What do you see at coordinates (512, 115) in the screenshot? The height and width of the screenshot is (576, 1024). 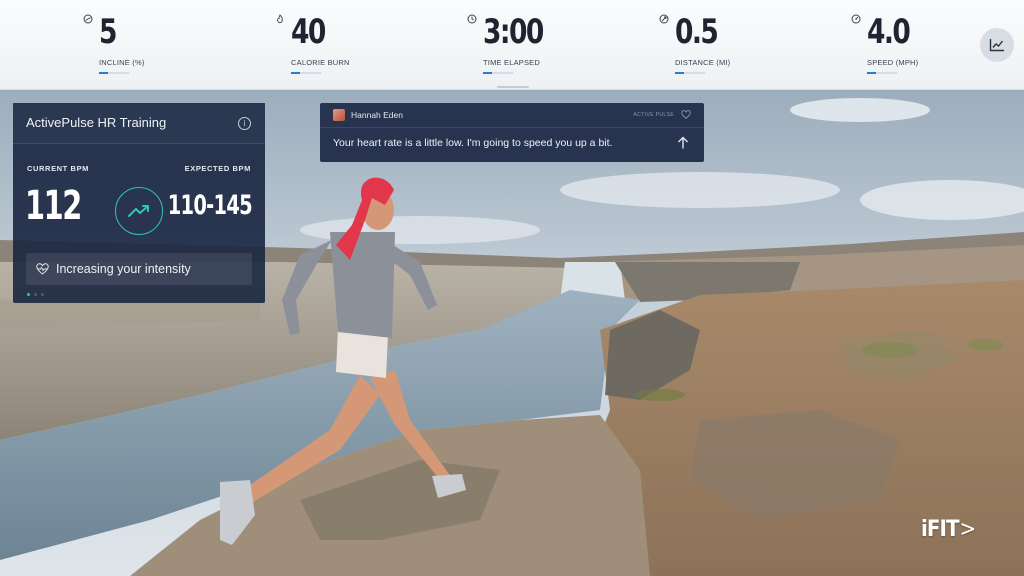 I see `coach-message-header: Hannah Eden ACTIVE PULSE` at bounding box center [512, 115].